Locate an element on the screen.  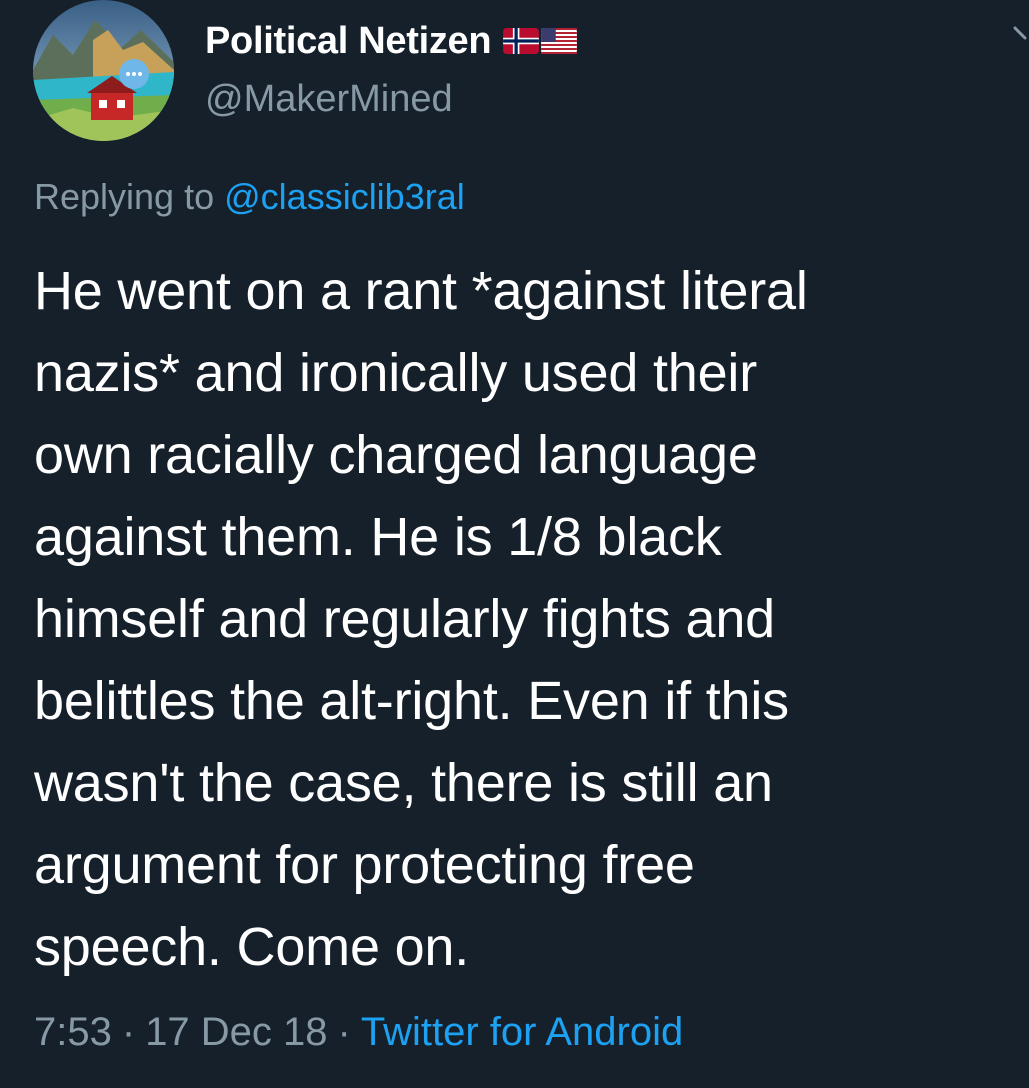
replying-to: Replying to @classiclib3ral is located at coordinates (249, 197).